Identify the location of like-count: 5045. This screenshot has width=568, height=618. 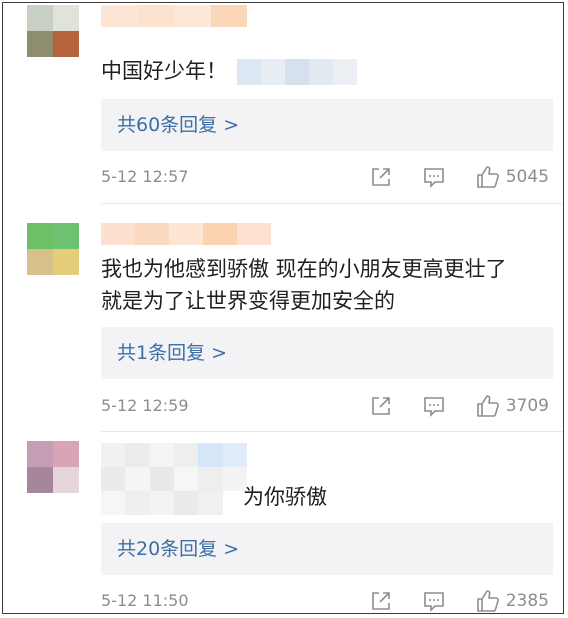
(527, 177).